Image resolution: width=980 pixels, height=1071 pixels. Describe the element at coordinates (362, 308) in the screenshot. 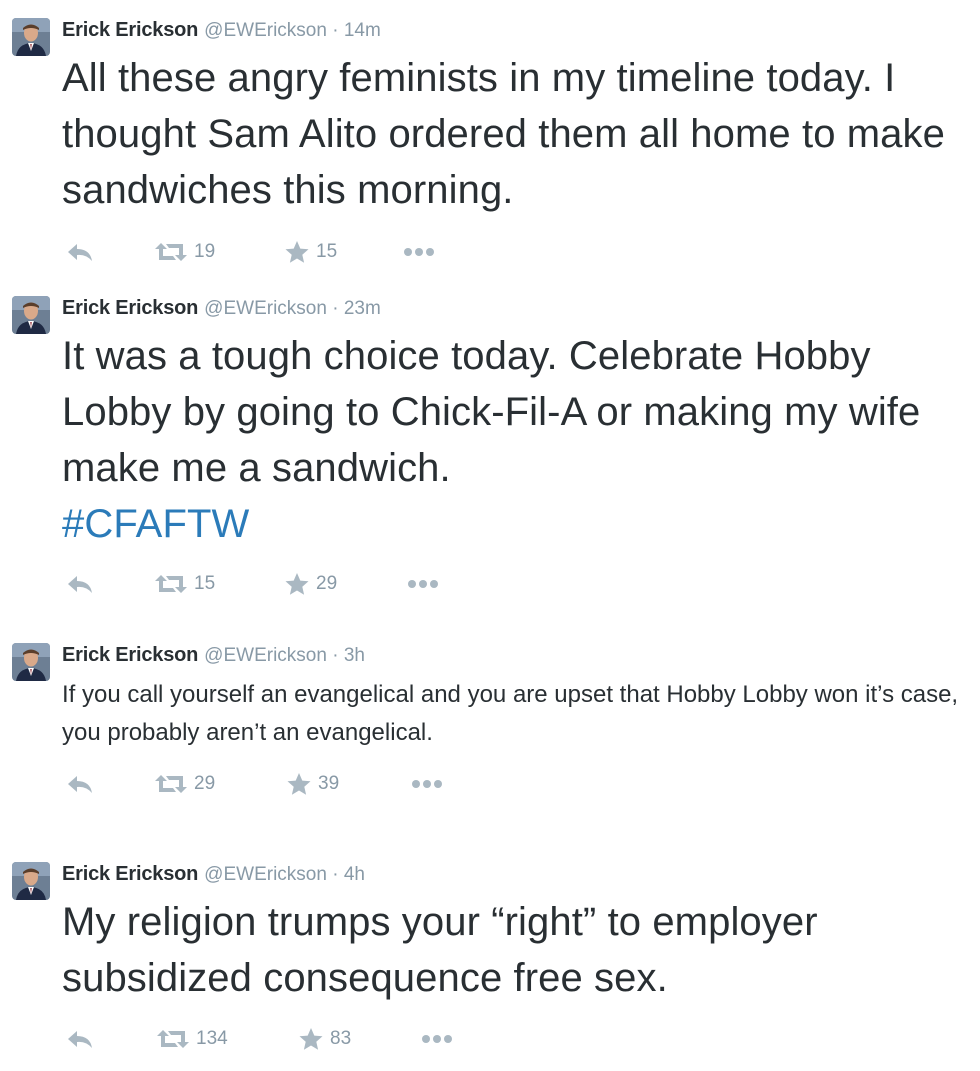

I see `timestamp: 23m` at that location.